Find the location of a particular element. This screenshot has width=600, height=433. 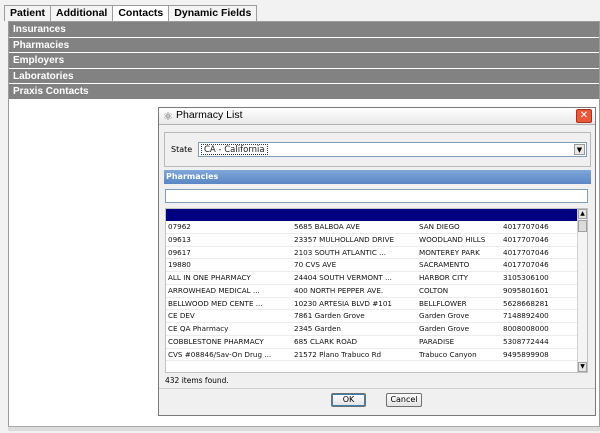

tab-contacts: Contacts is located at coordinates (141, 13).